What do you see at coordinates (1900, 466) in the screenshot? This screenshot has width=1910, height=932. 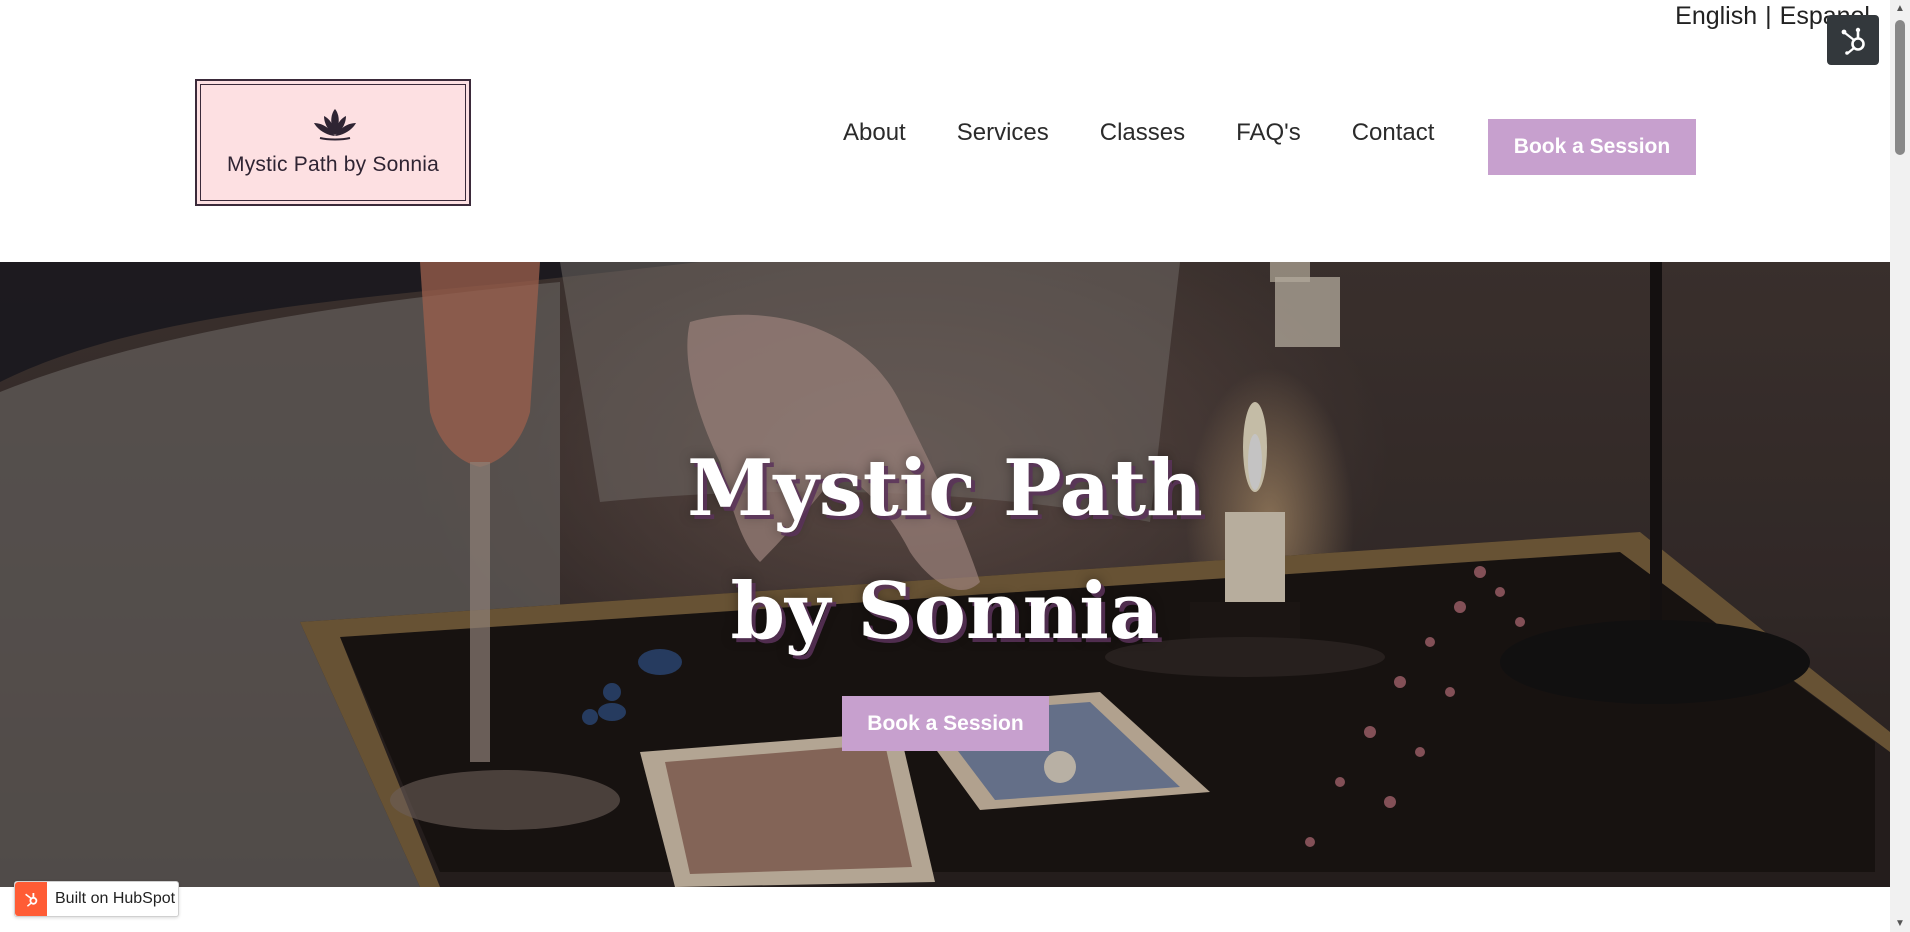 I see `page-scrollbar: ▲ ▼` at bounding box center [1900, 466].